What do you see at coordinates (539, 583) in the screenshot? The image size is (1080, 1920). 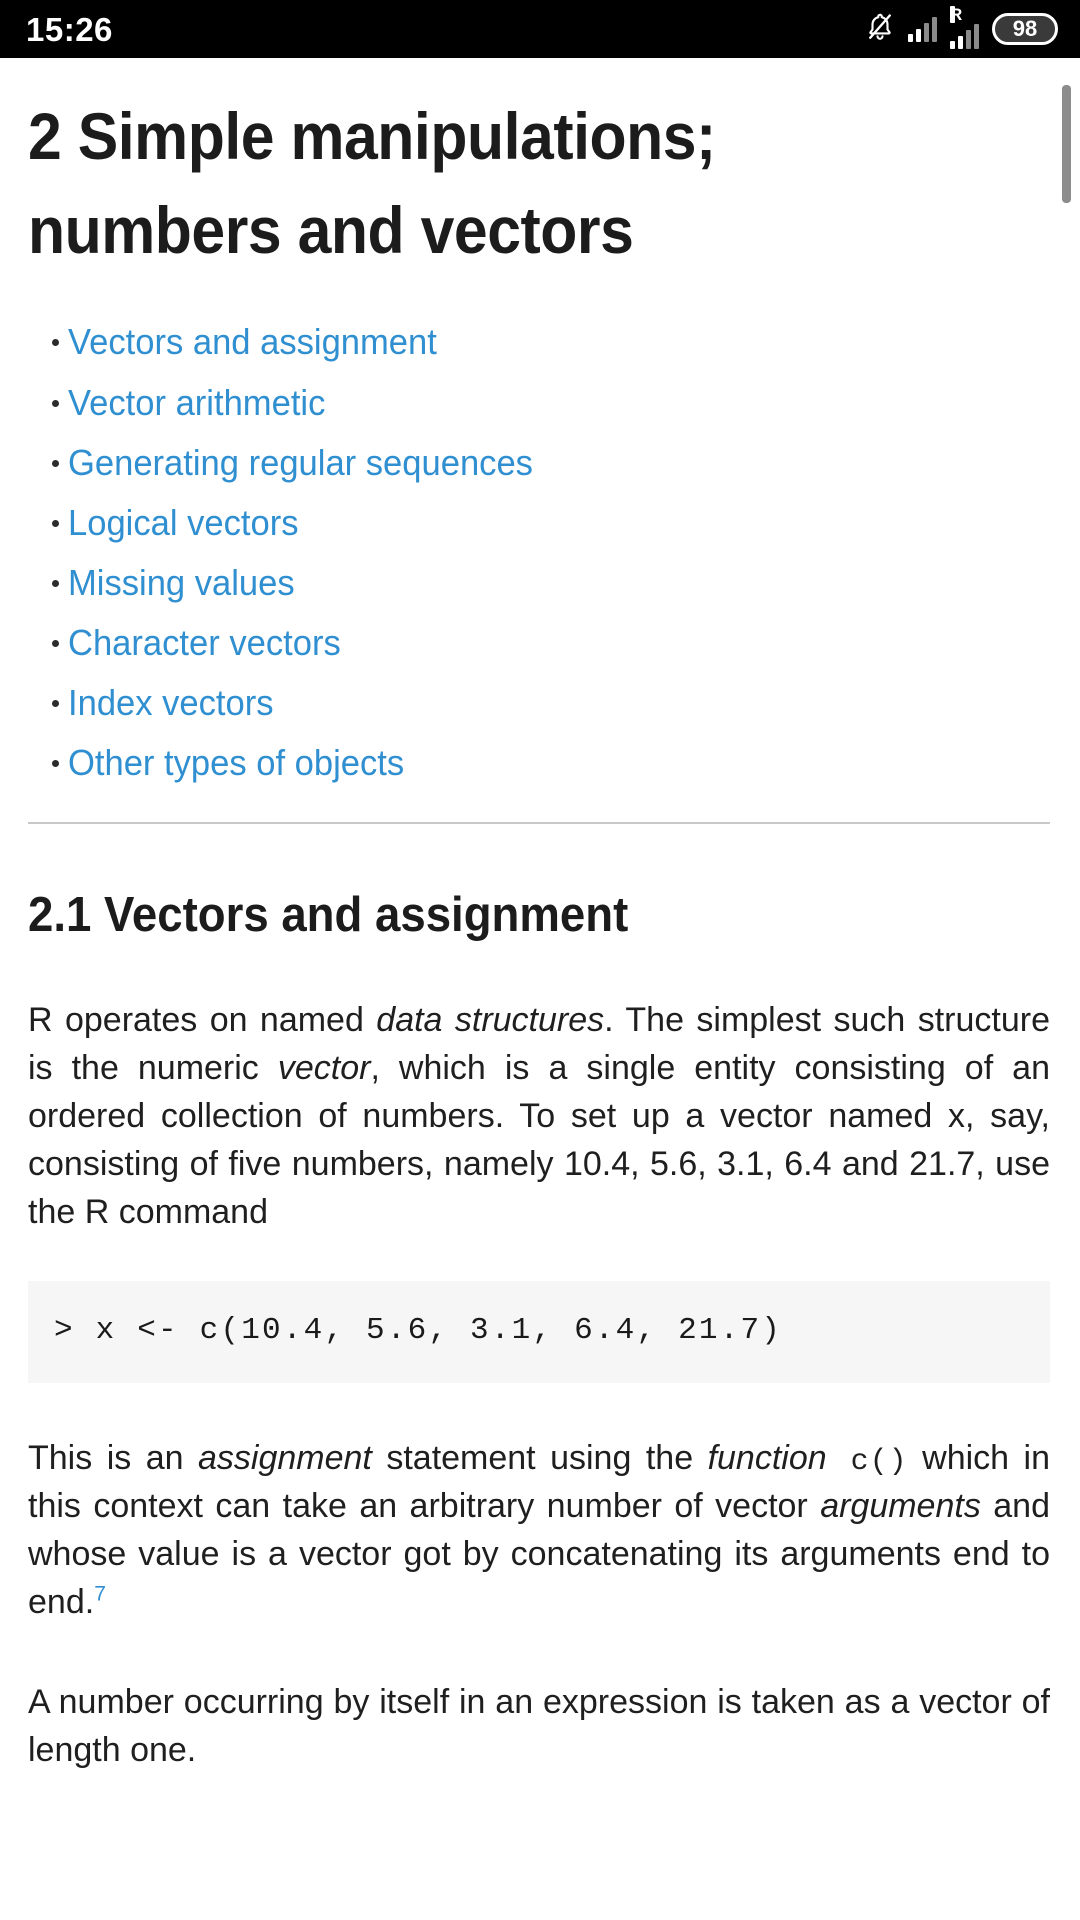 I see `list-item: Missing values` at bounding box center [539, 583].